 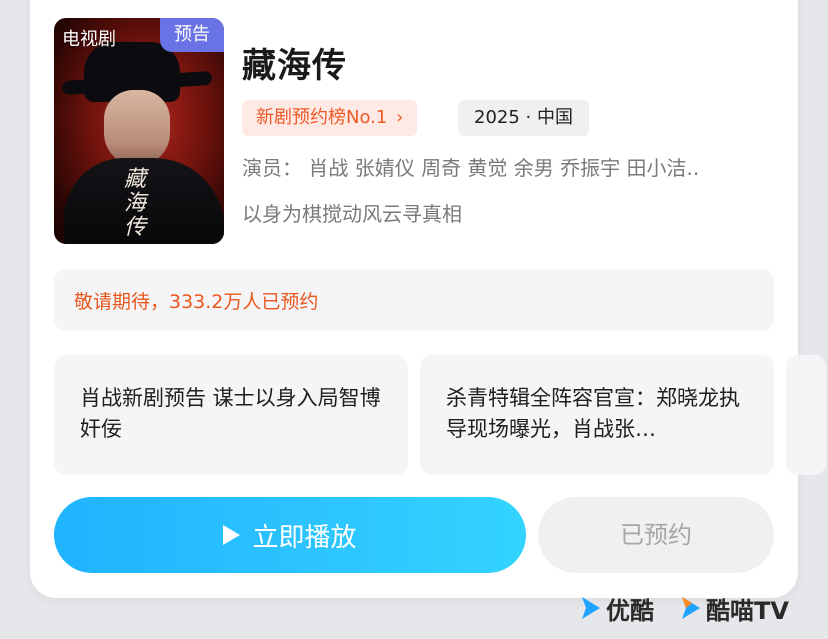 What do you see at coordinates (523, 118) in the screenshot?
I see `year-region-tag: 2025 · 中国` at bounding box center [523, 118].